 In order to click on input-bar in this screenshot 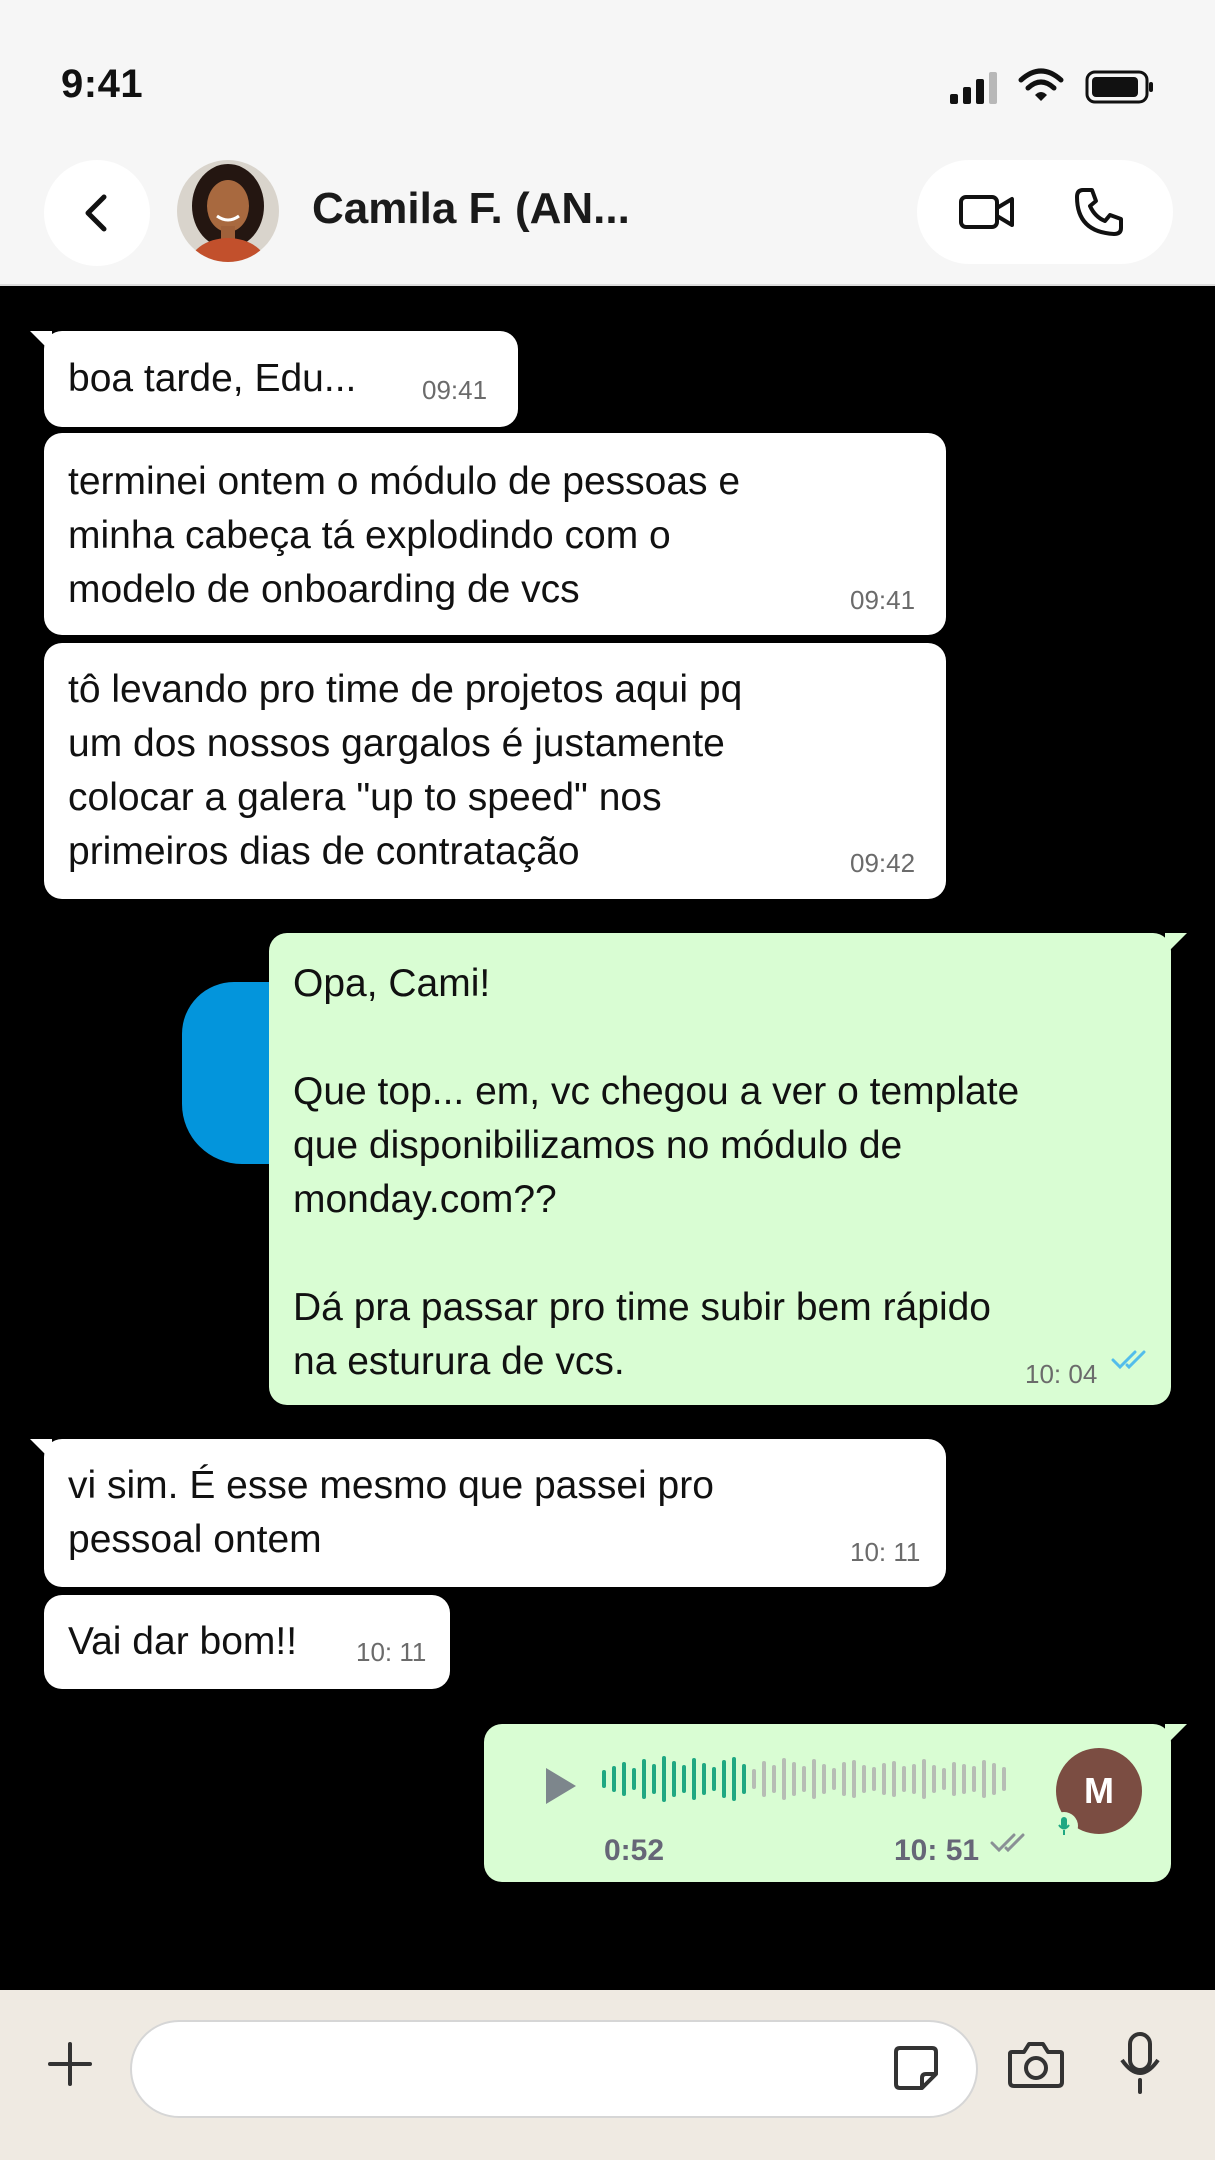, I will do `click(607, 2075)`.